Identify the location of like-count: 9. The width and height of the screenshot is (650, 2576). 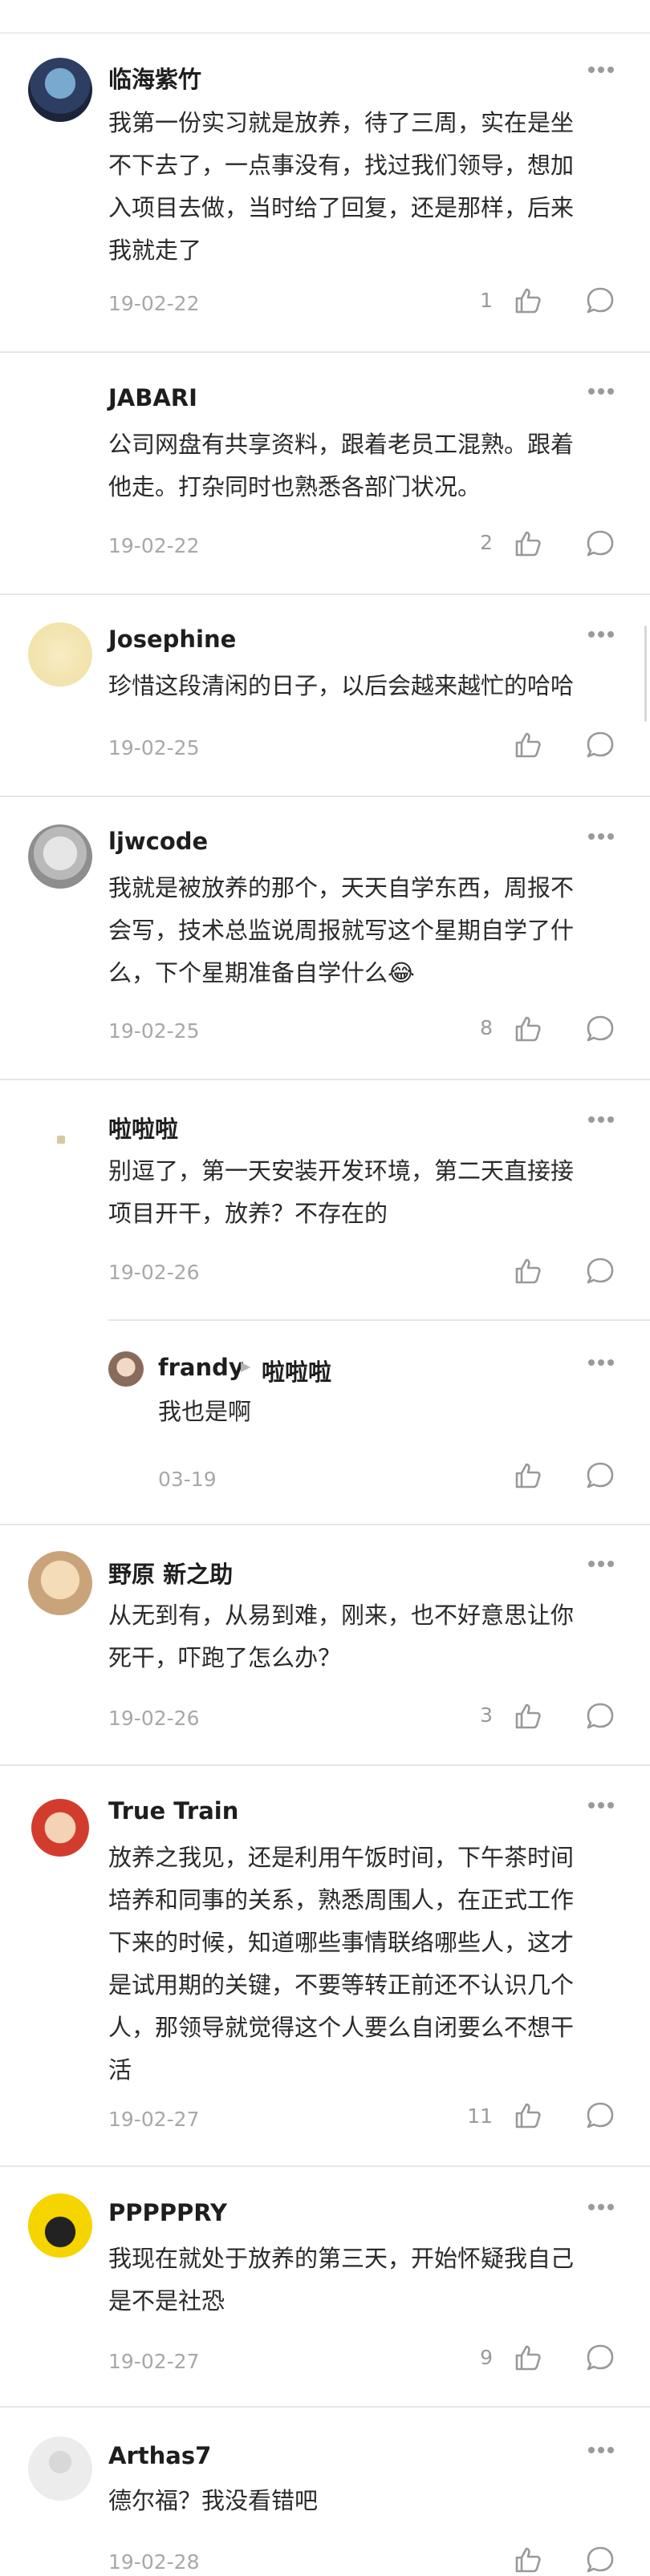
(487, 2357).